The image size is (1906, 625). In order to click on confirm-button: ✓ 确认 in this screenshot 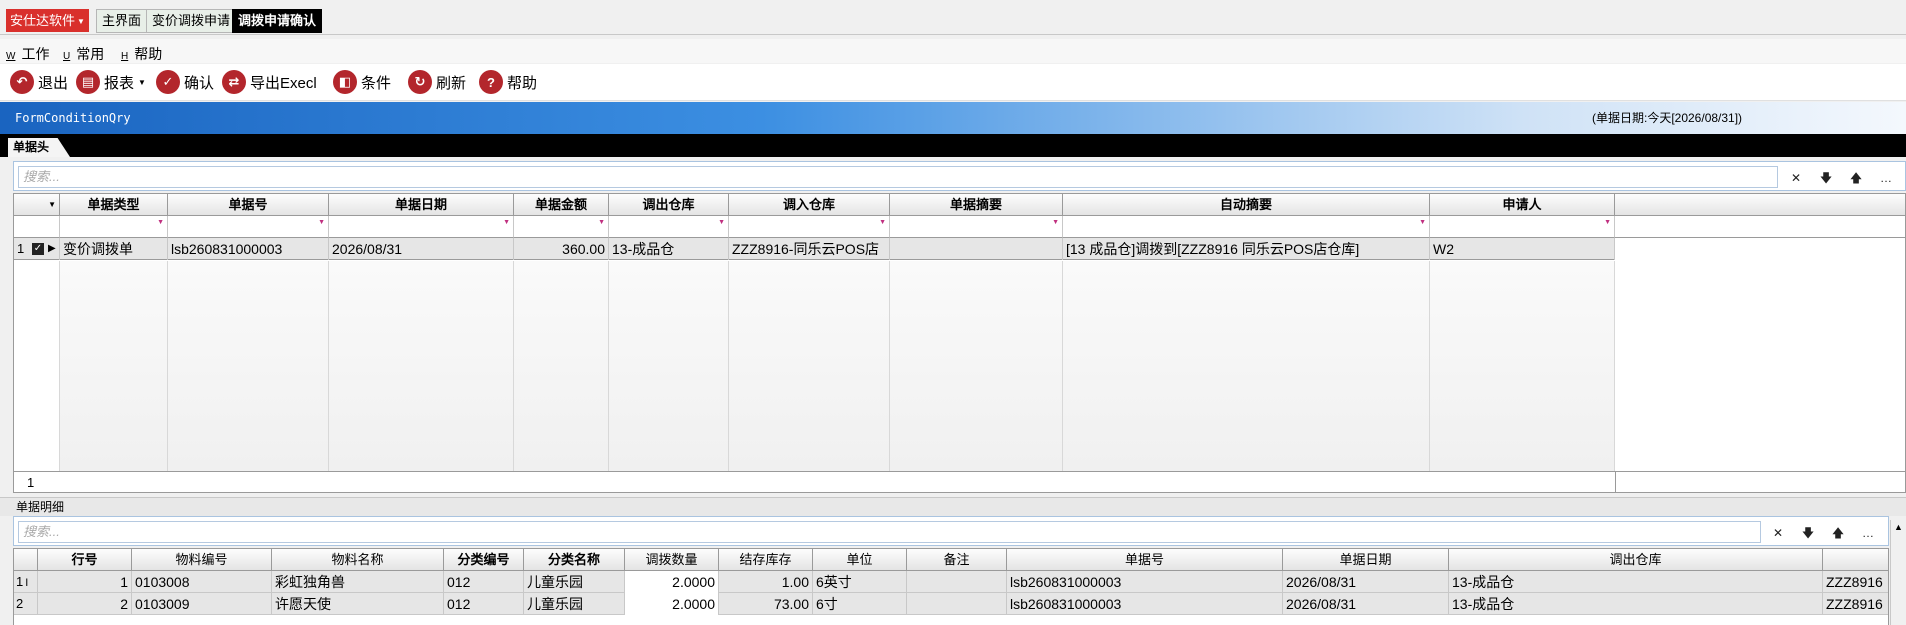, I will do `click(185, 82)`.